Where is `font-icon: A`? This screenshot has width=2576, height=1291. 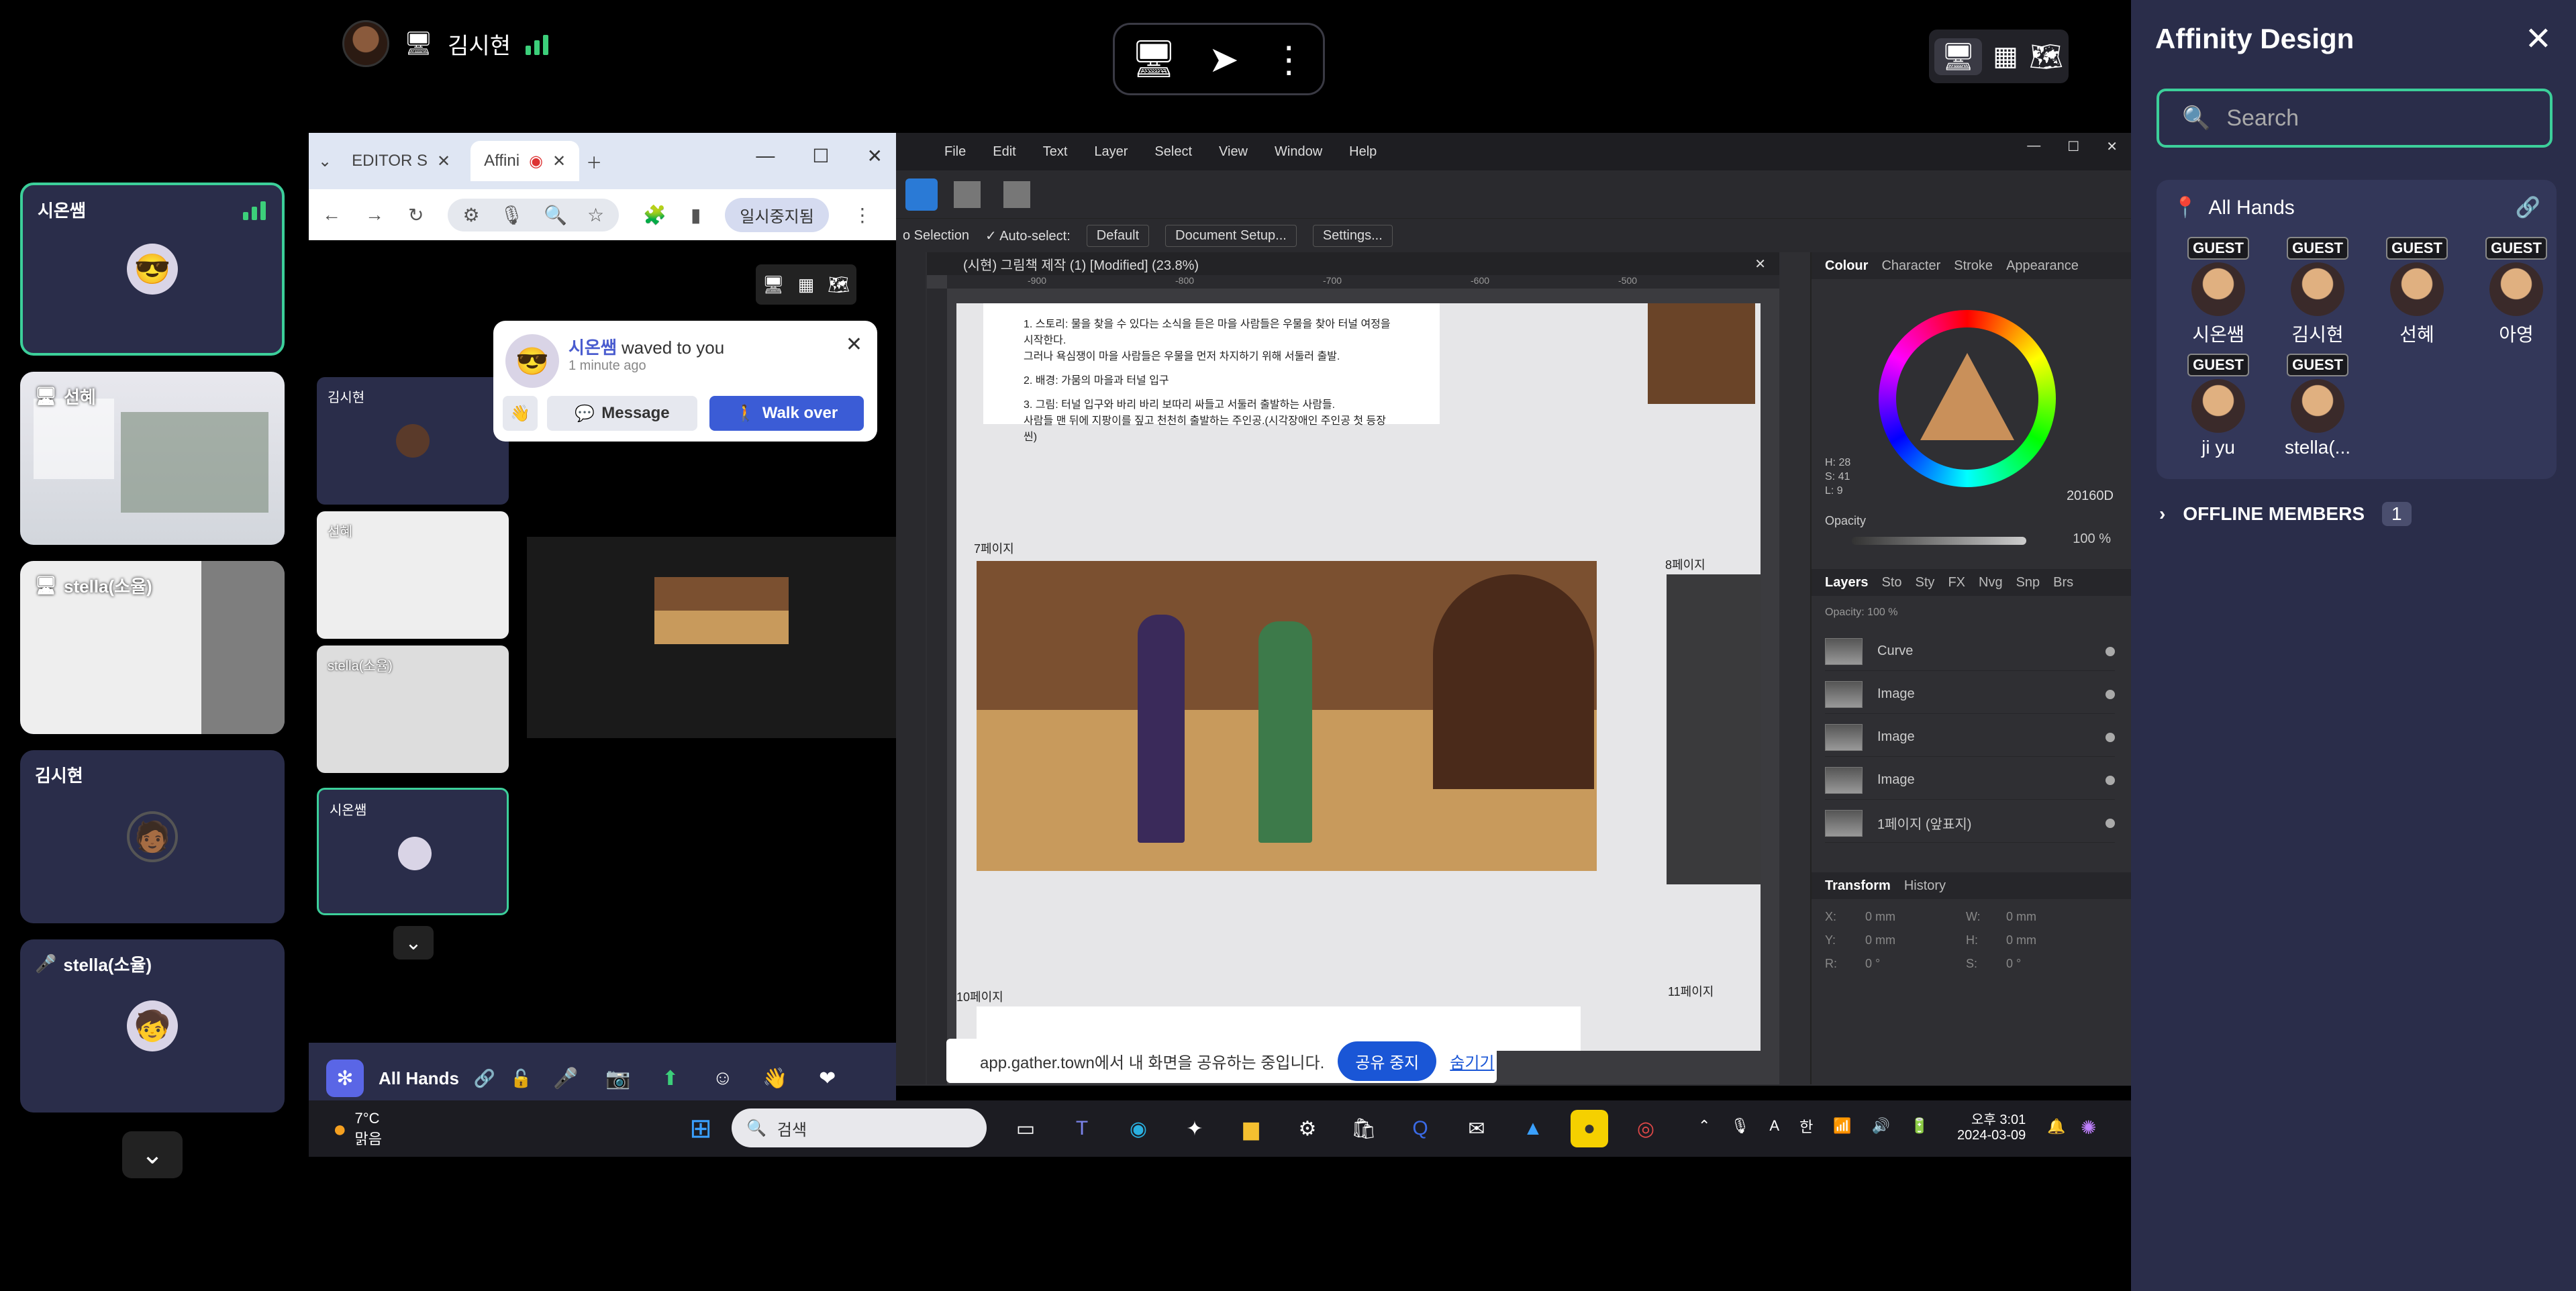 font-icon: A is located at coordinates (1774, 1126).